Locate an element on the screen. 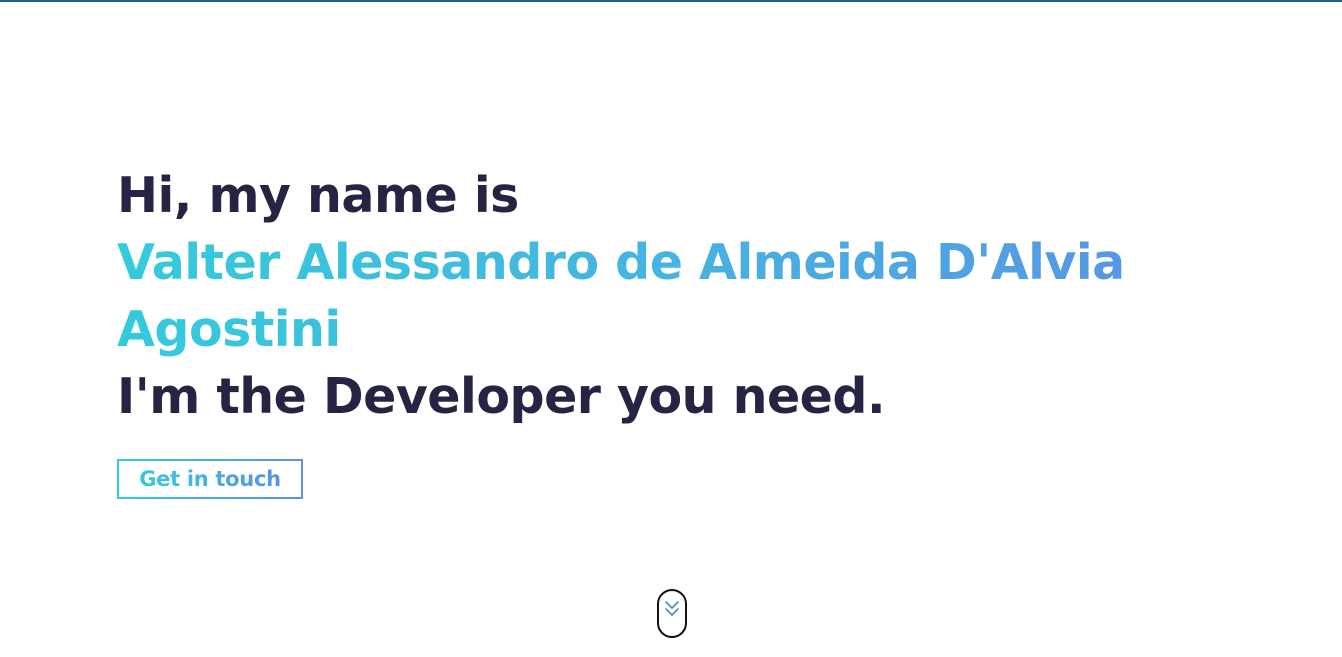  hero-name-line-2: Agostini is located at coordinates (229, 329).